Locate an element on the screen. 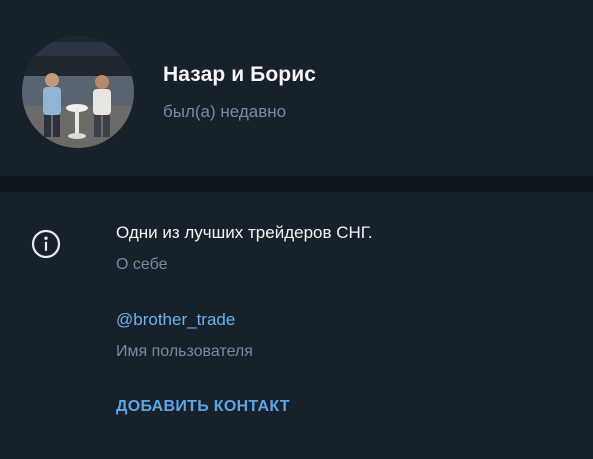 The image size is (593, 459). profile-name: Назар и Борис is located at coordinates (239, 74).